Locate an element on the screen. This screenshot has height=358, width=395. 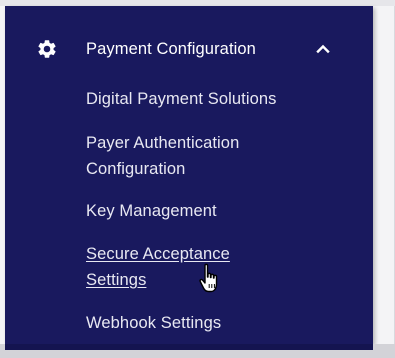
sidebar-item-secure-acceptance-settings: Secure Acceptance Settings is located at coordinates (181, 267).